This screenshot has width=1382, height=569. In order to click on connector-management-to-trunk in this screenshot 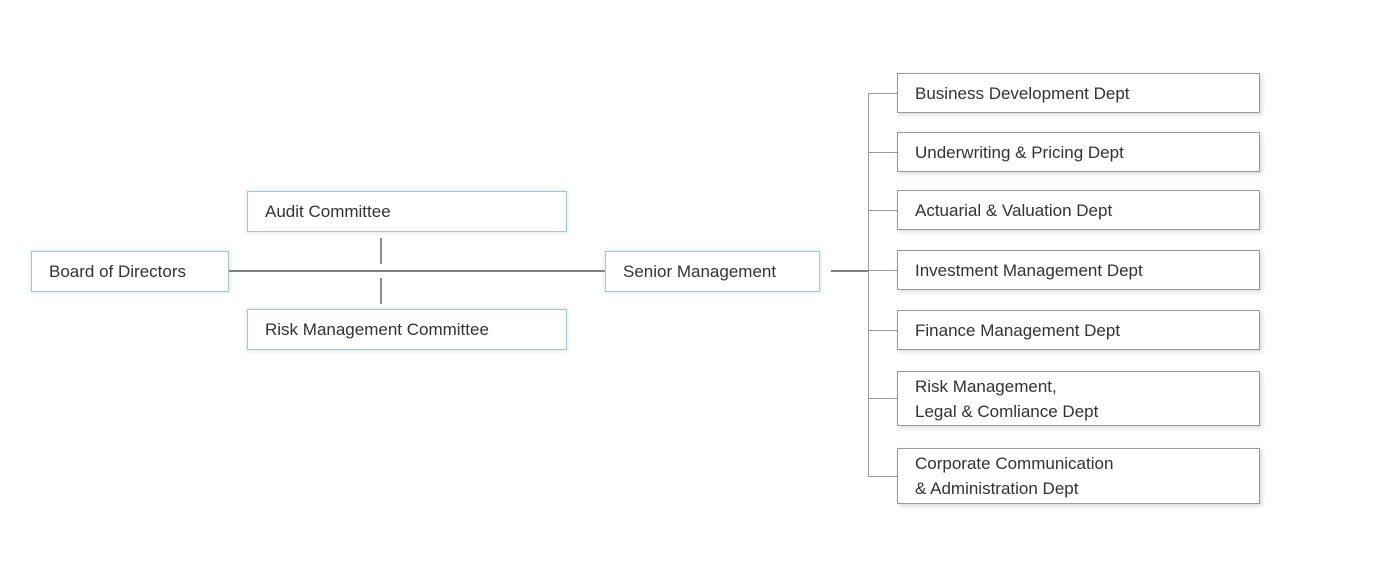, I will do `click(850, 271)`.